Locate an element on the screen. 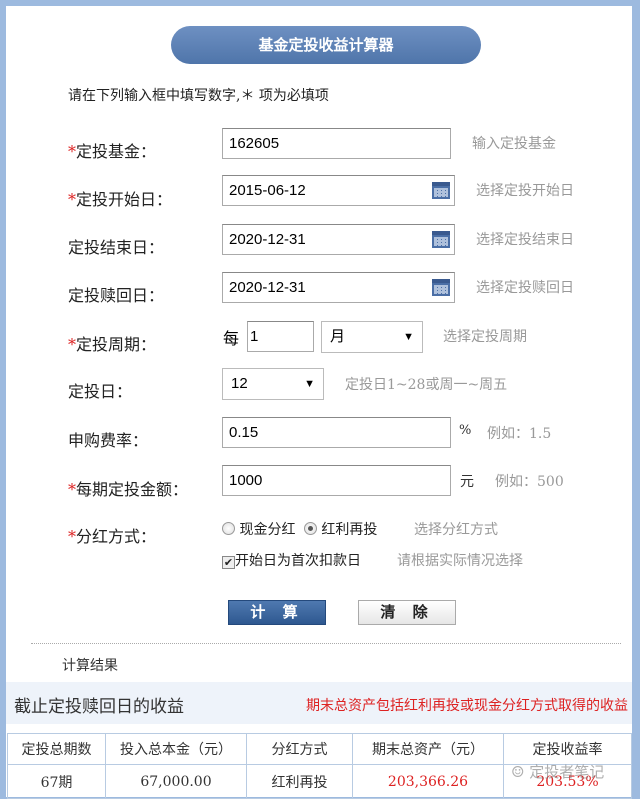  end-date-label: 定投结束日： is located at coordinates (116, 247).